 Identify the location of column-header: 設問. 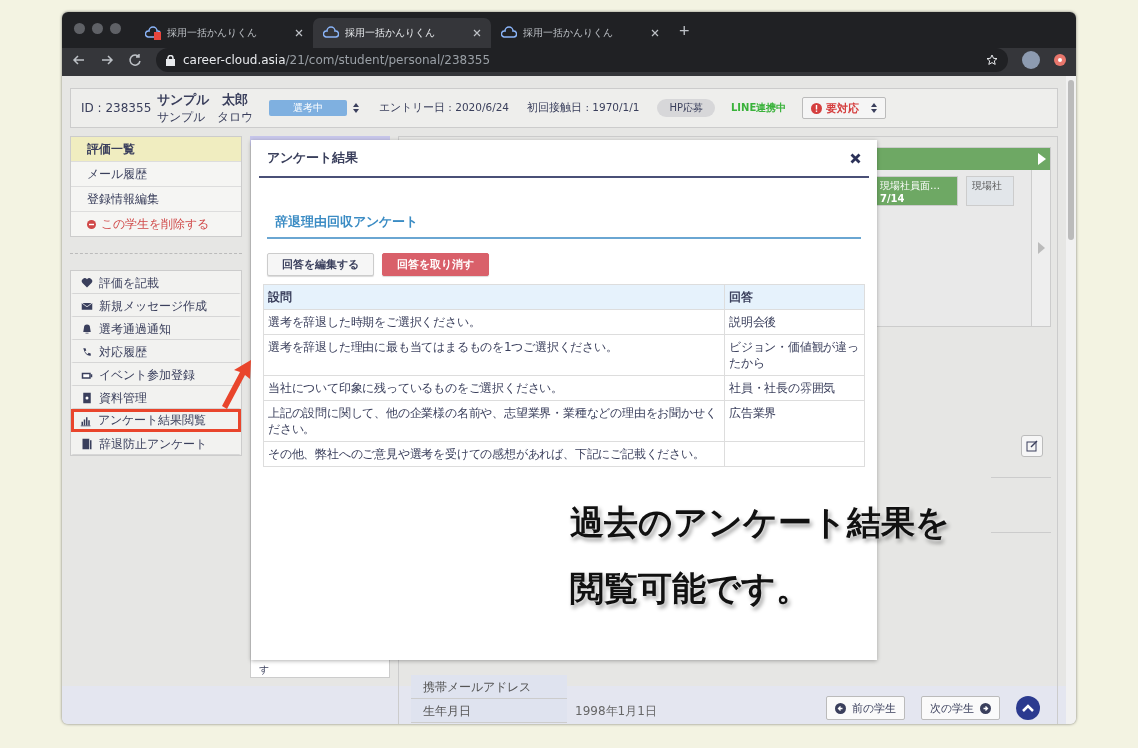
(494, 297).